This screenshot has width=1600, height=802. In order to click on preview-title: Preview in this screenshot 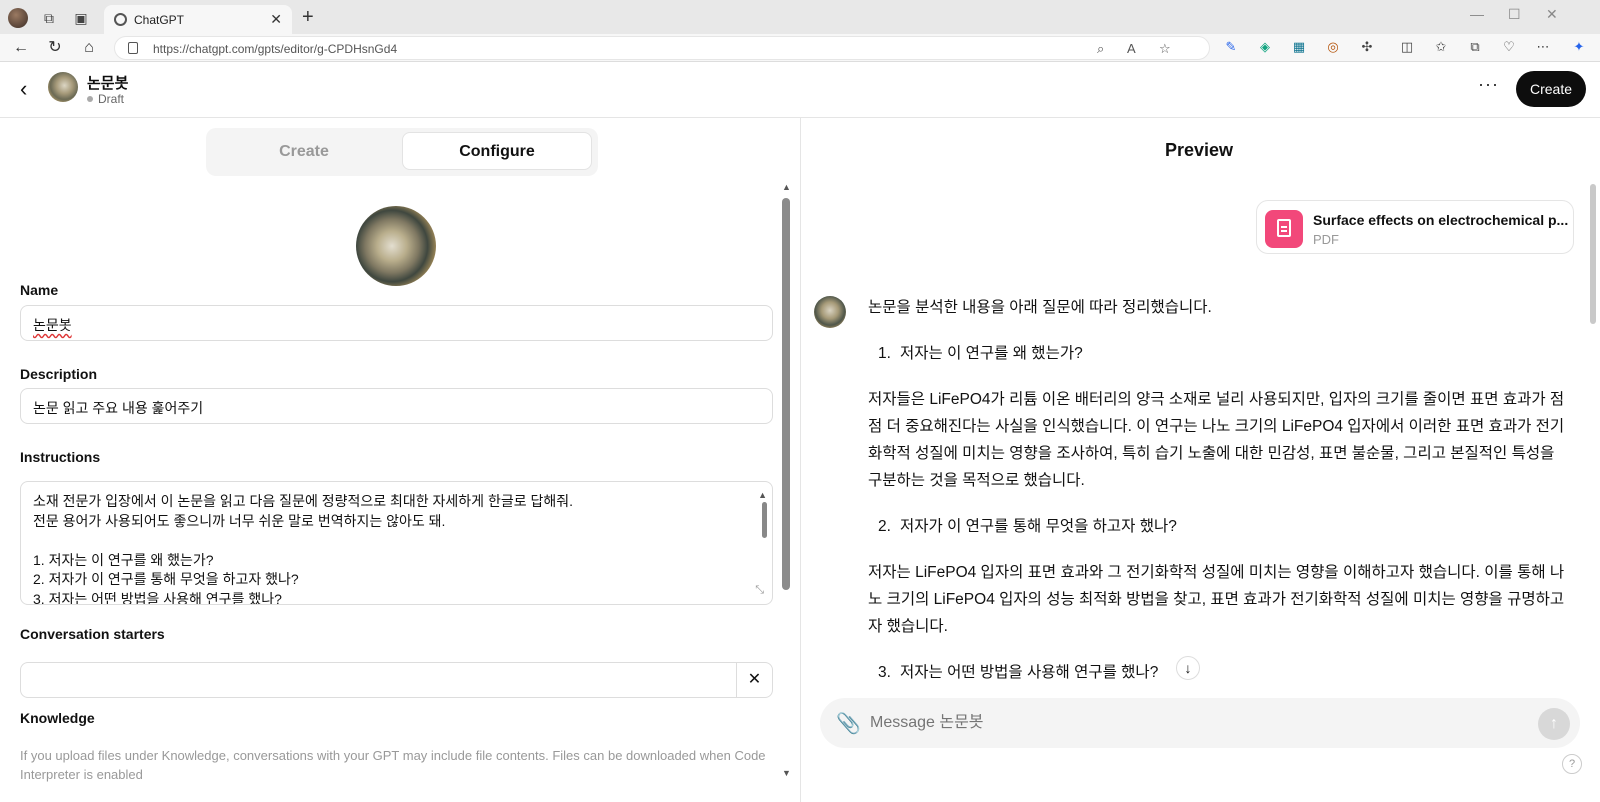, I will do `click(1199, 150)`.